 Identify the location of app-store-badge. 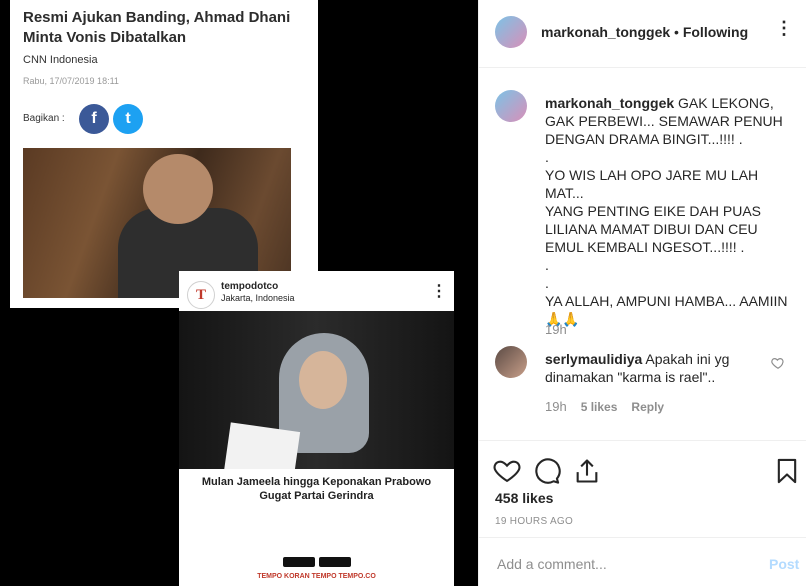
(335, 562).